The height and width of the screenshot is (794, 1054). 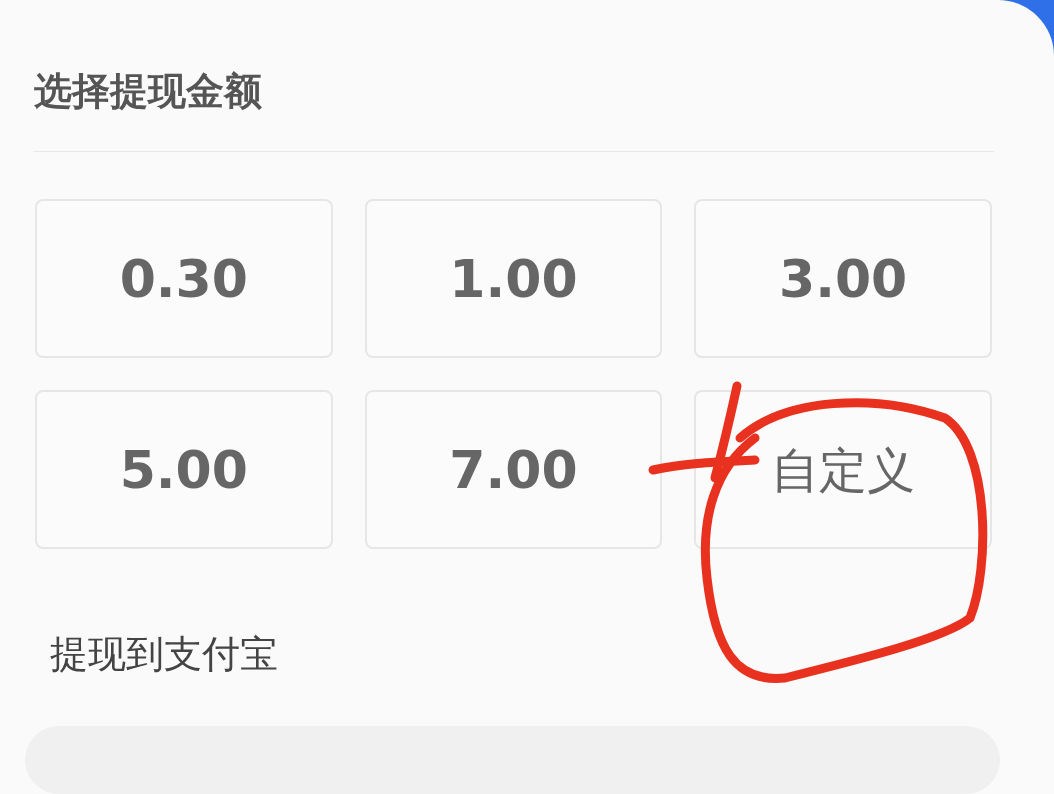 I want to click on withdraw-target-label: 提现到支付宝, so click(x=164, y=654).